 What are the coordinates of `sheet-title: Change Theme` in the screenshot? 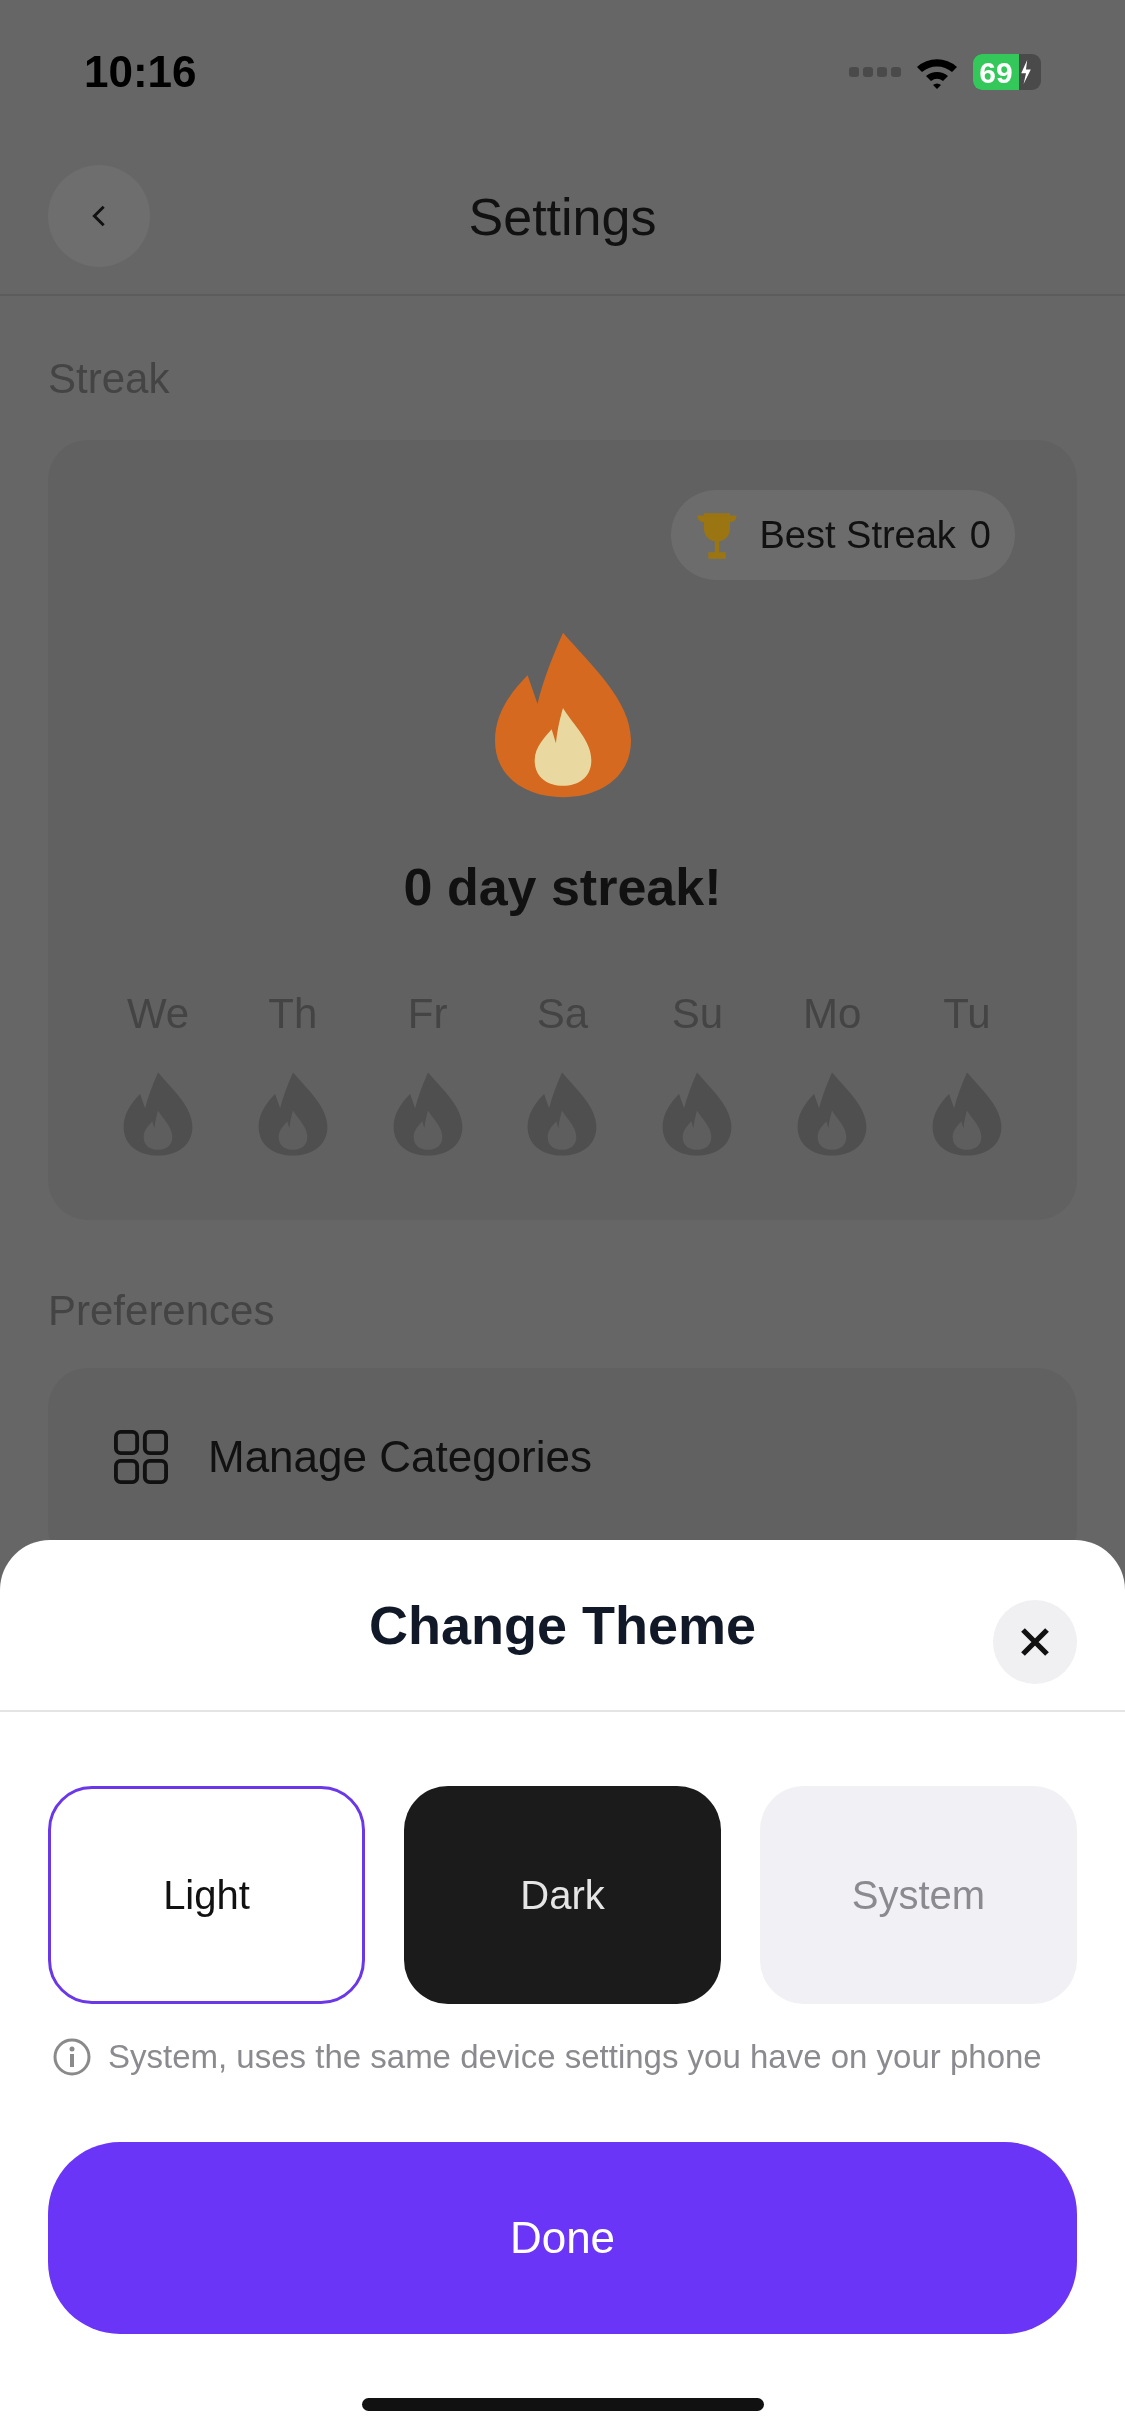 It's located at (562, 1625).